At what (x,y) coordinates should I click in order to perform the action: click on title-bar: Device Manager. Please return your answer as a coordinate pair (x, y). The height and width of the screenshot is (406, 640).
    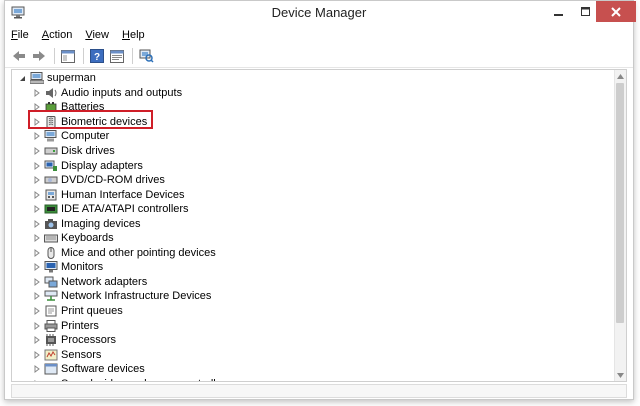
    Looking at the image, I should click on (320, 13).